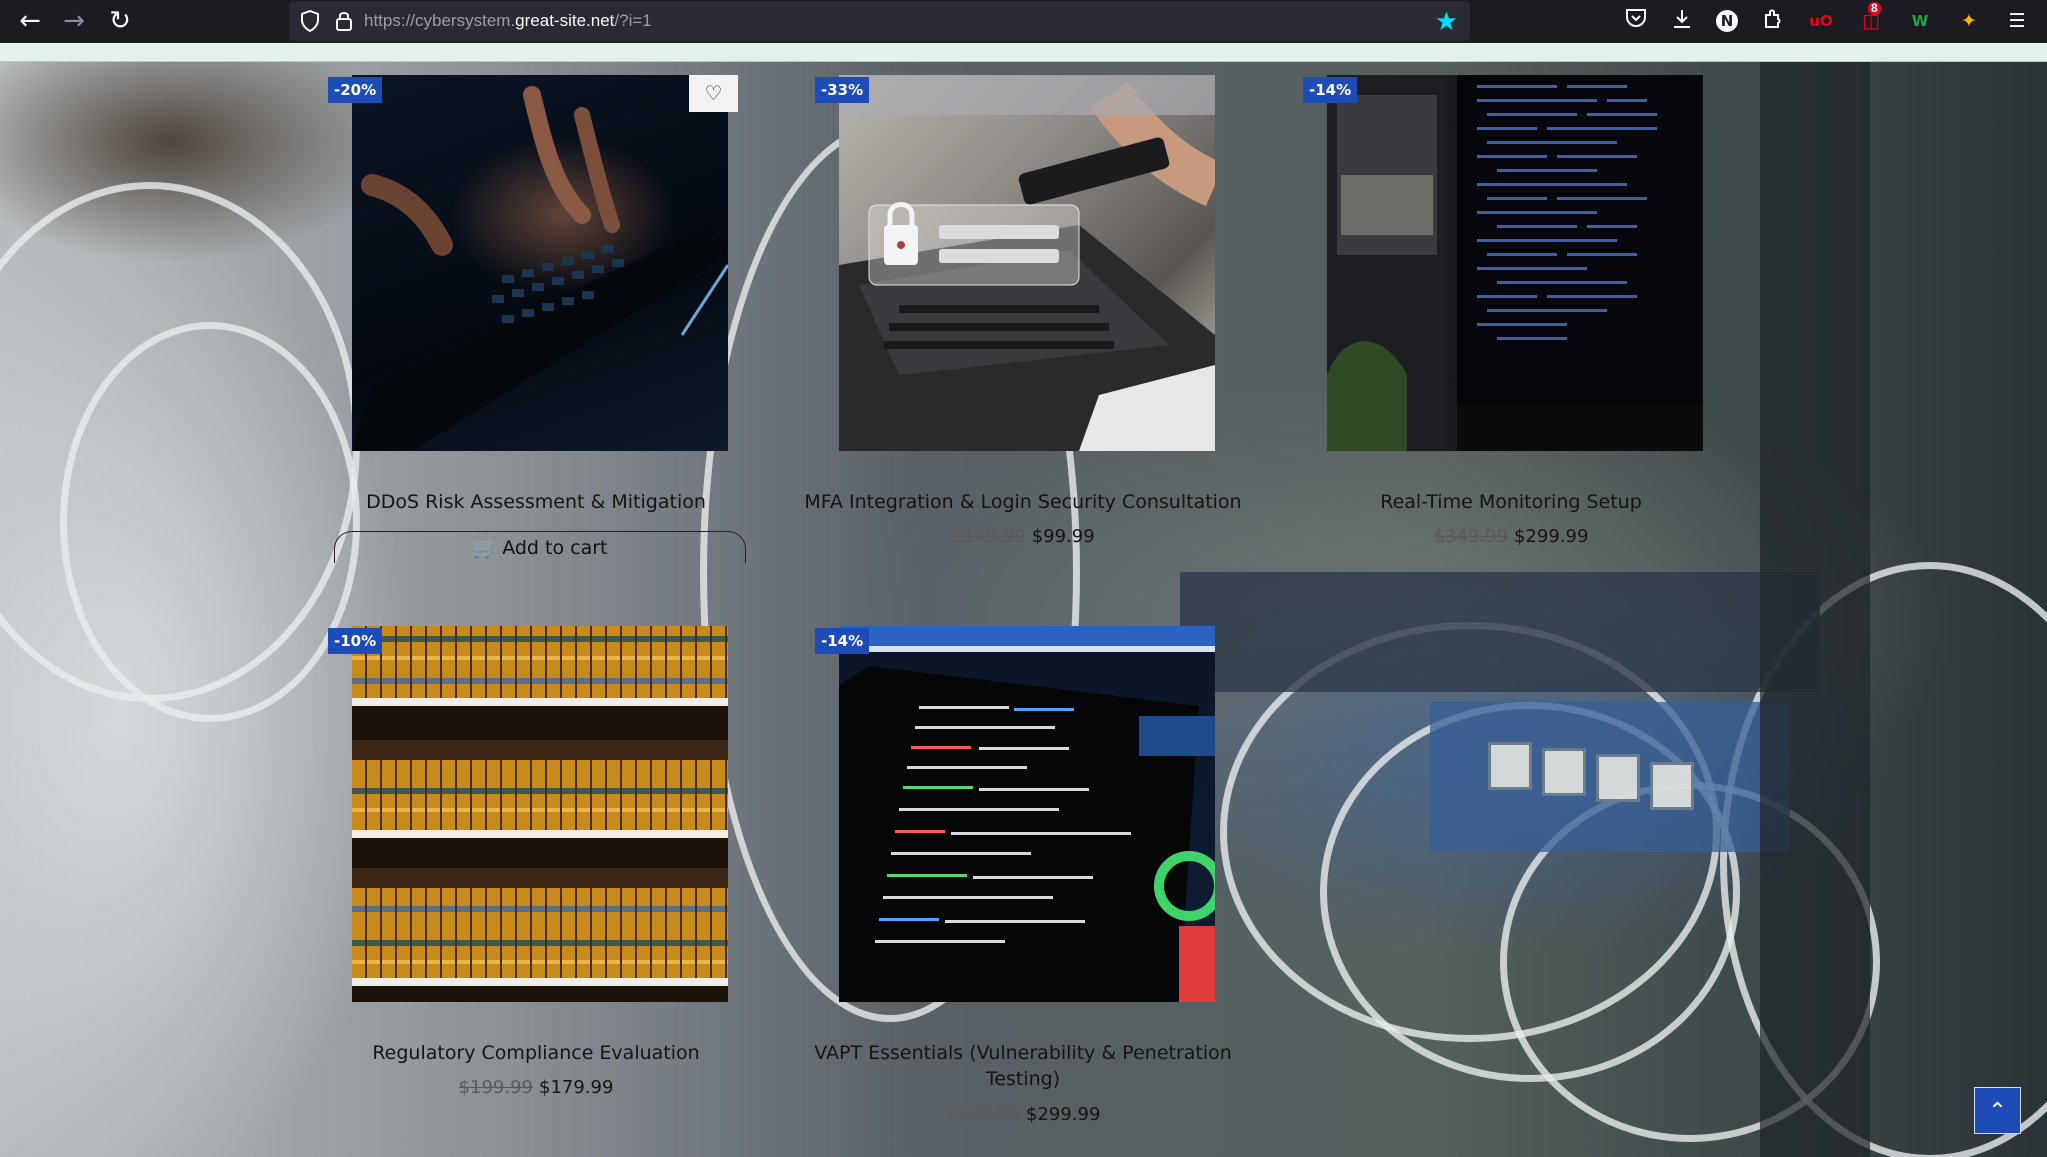 Image resolution: width=2047 pixels, height=1157 pixels. I want to click on download-icon, so click(1682, 21).